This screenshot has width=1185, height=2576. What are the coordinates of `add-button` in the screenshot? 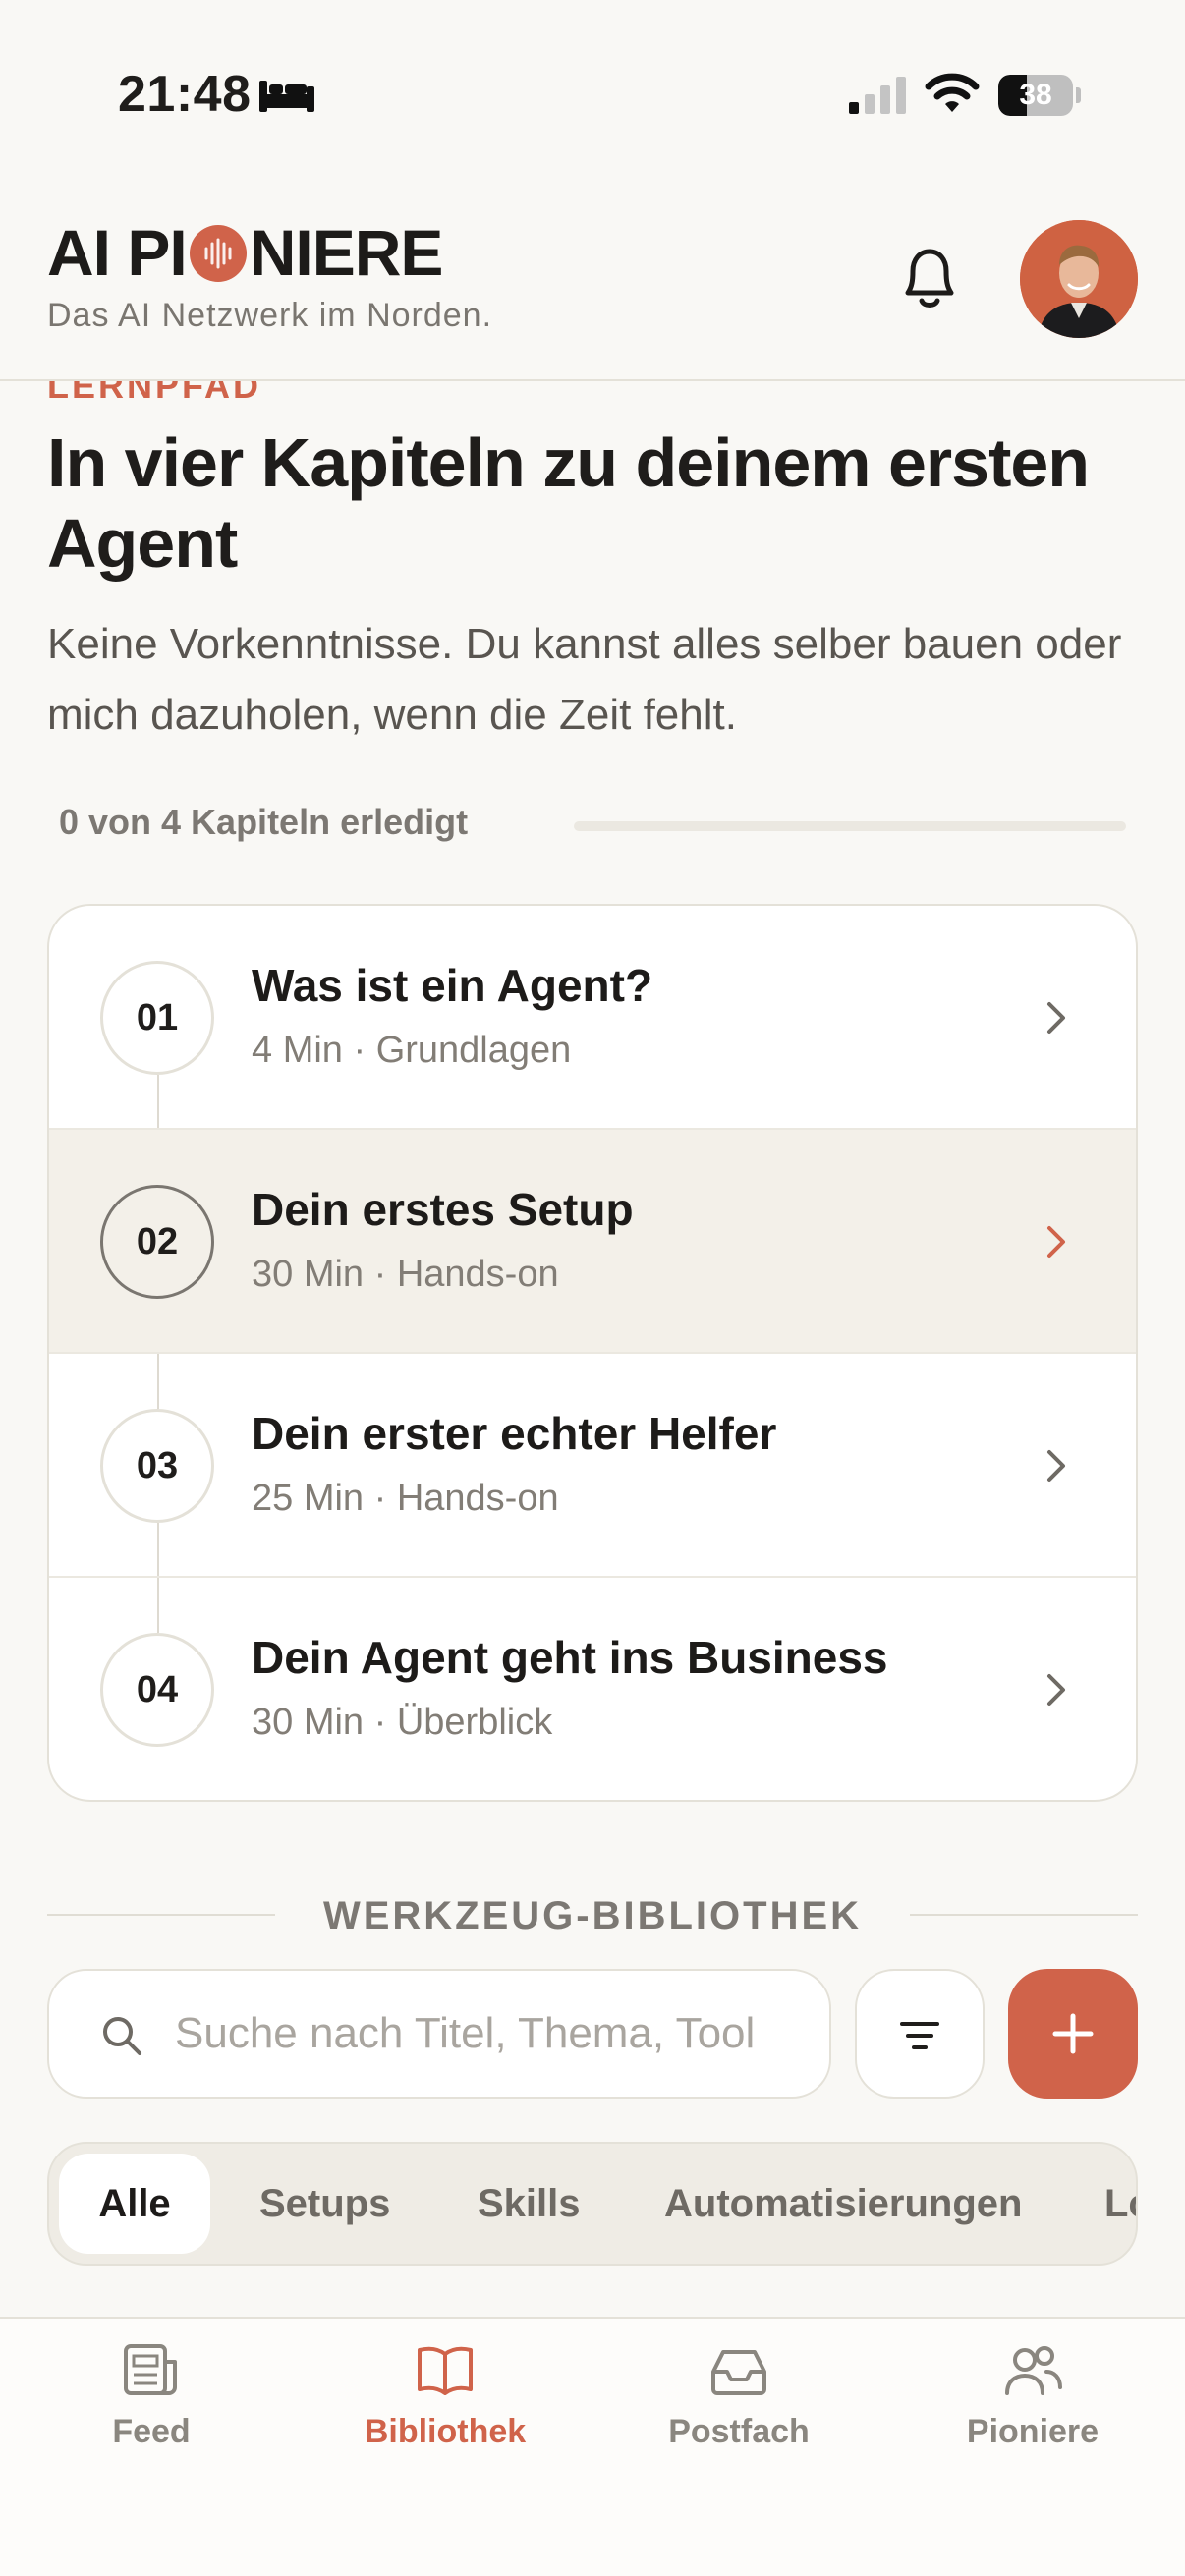 It's located at (1073, 2034).